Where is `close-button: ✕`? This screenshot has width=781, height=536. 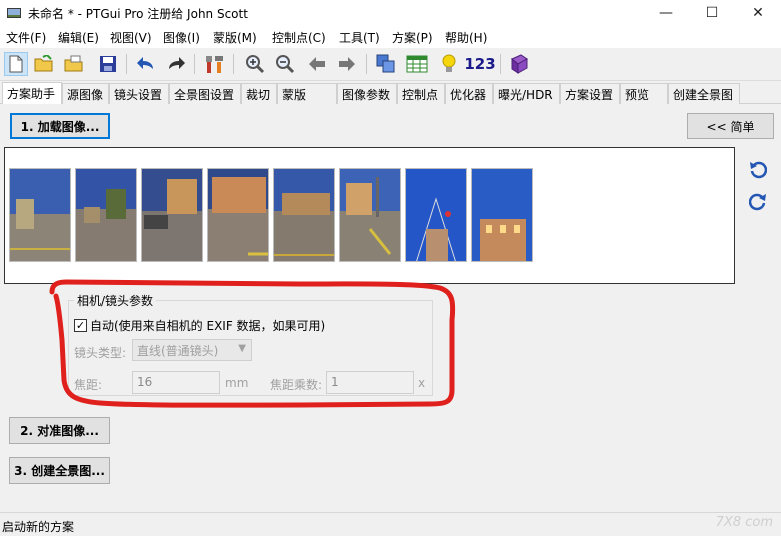 close-button: ✕ is located at coordinates (758, 13).